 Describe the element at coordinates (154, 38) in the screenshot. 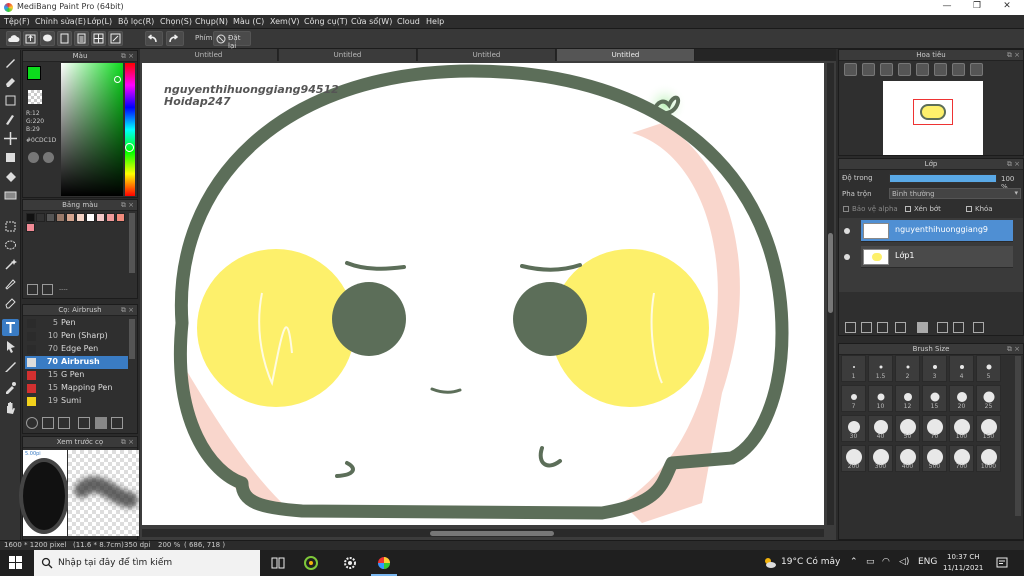

I see `undo-button` at that location.